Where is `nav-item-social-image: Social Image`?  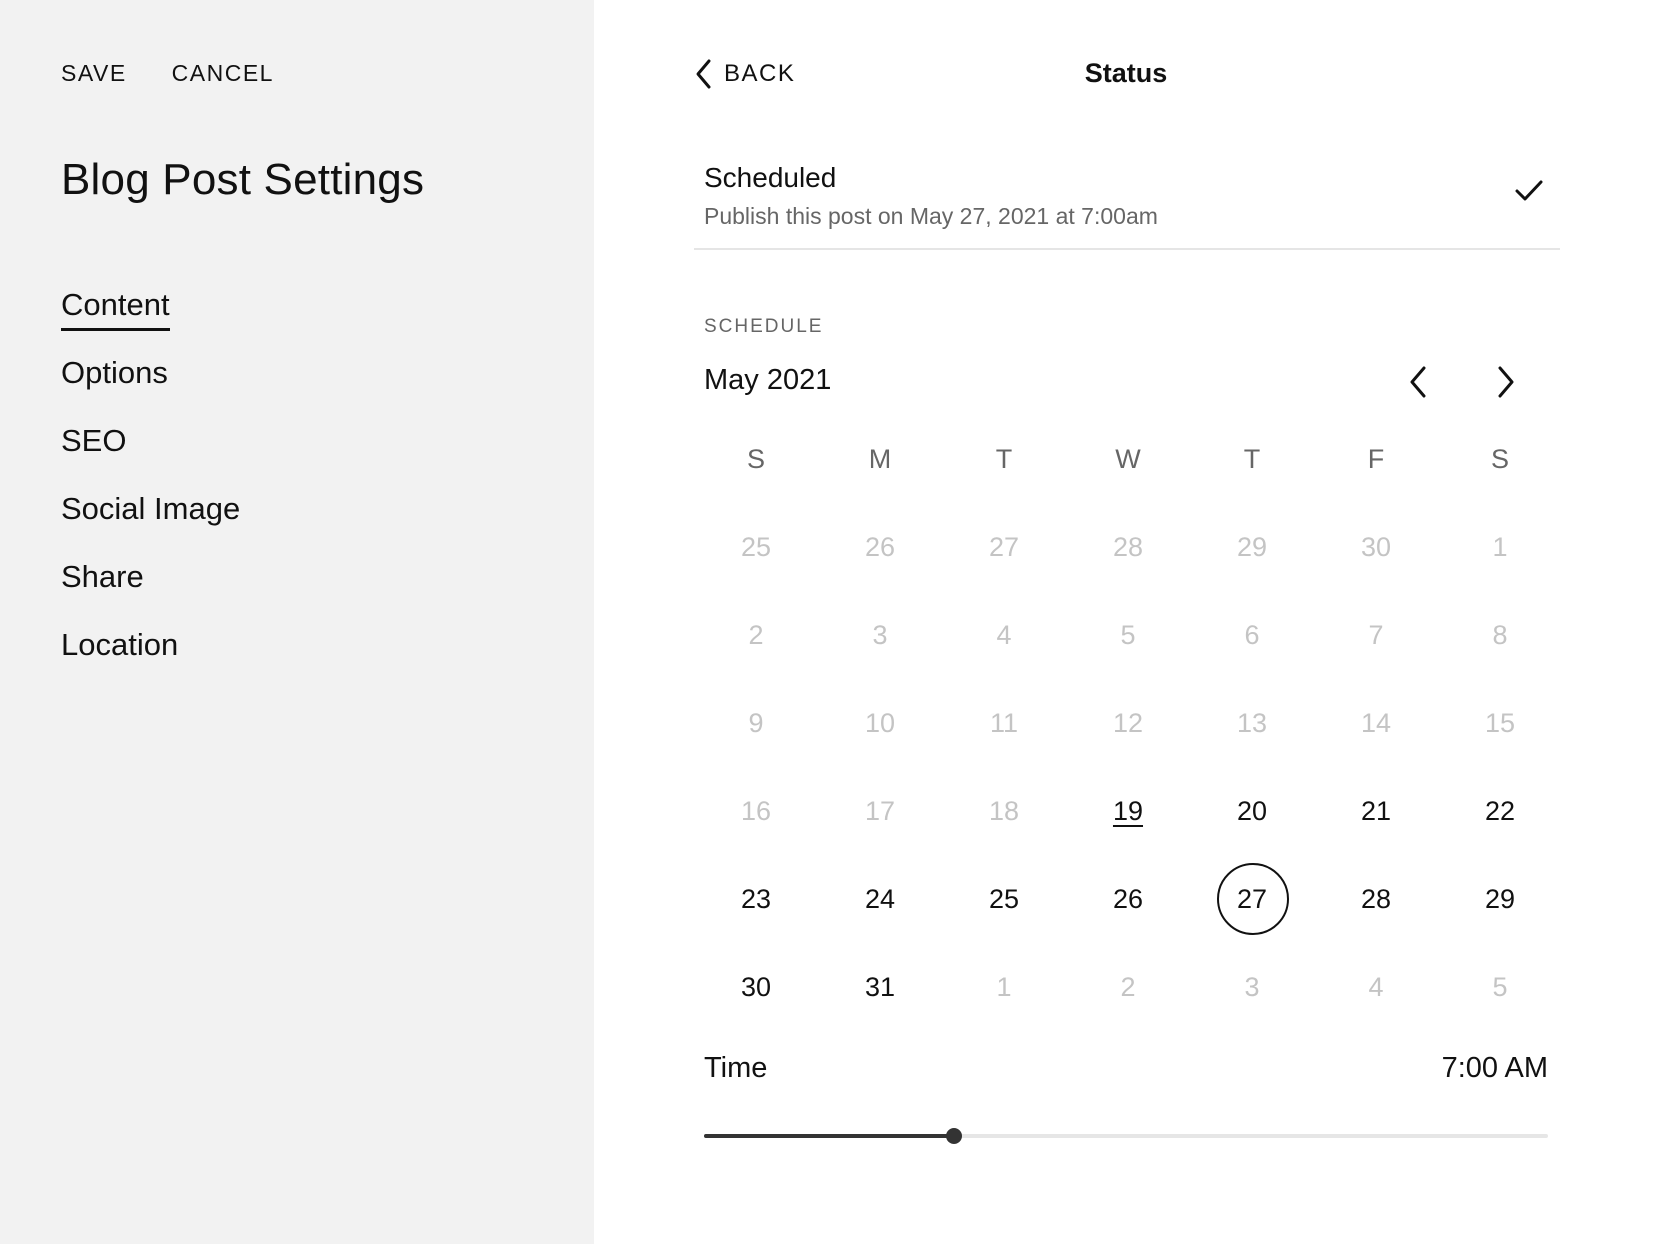
nav-item-social-image: Social Image is located at coordinates (150, 523).